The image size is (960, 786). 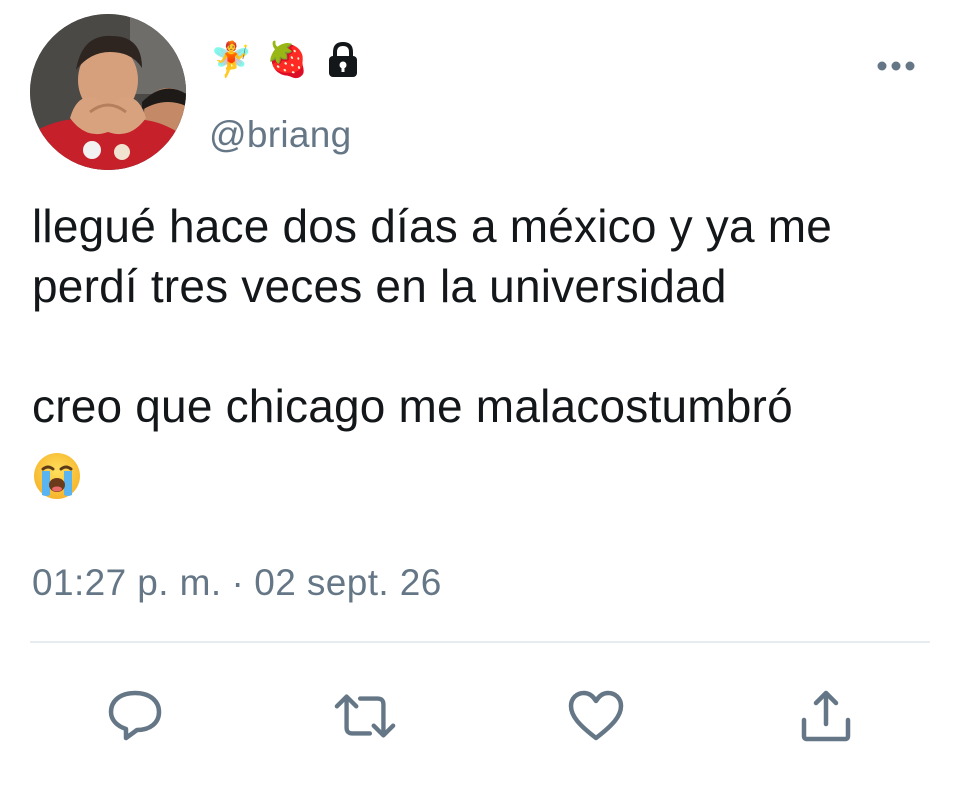 I want to click on share-button, so click(x=826, y=716).